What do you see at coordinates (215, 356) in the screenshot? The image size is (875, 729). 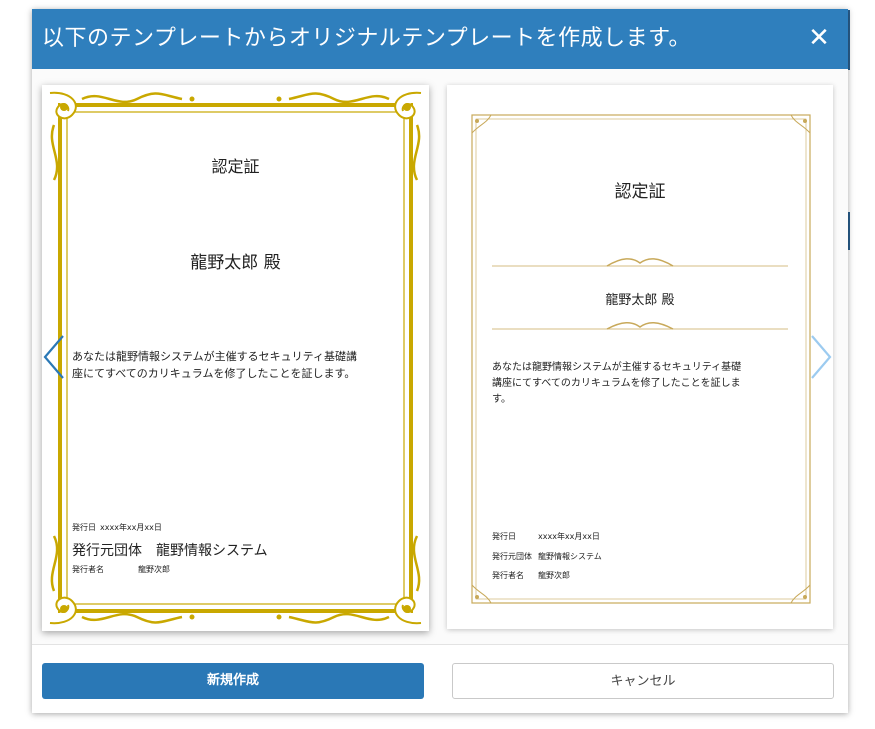 I see `certificate-body-line: あなたは龍野情報システムが主催するセキュリティ基礎講` at bounding box center [215, 356].